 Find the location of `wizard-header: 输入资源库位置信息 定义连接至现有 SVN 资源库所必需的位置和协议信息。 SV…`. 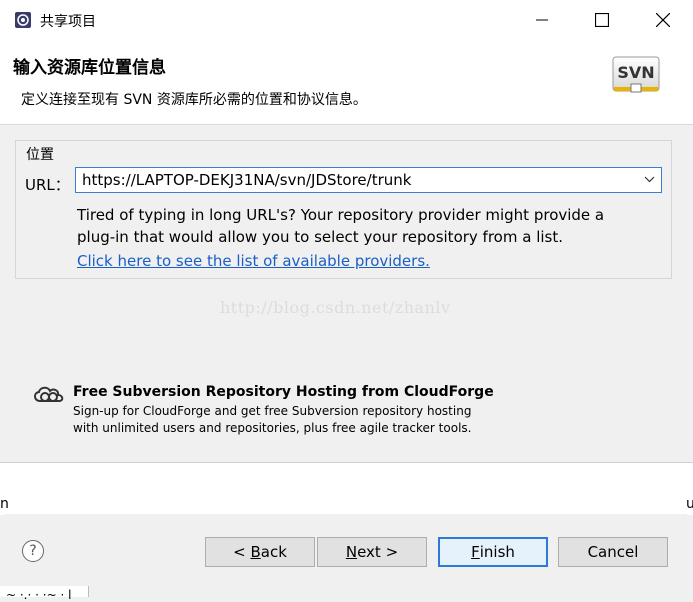

wizard-header: 输入资源库位置信息 定义连接至现有 SVN 资源库所必需的位置和协议信息。 SV… is located at coordinates (346, 82).